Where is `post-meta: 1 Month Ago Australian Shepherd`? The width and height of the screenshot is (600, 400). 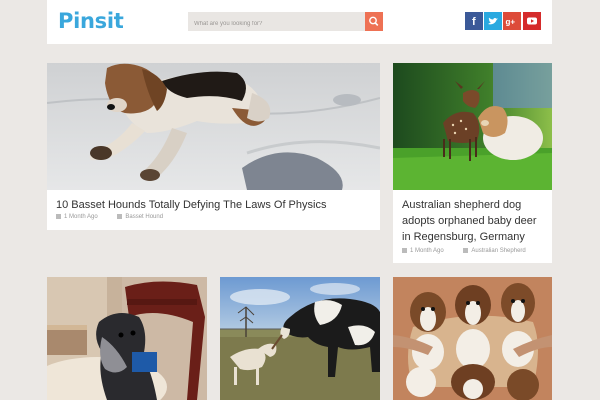
post-meta: 1 Month Ago Australian Shepherd is located at coordinates (464, 251).